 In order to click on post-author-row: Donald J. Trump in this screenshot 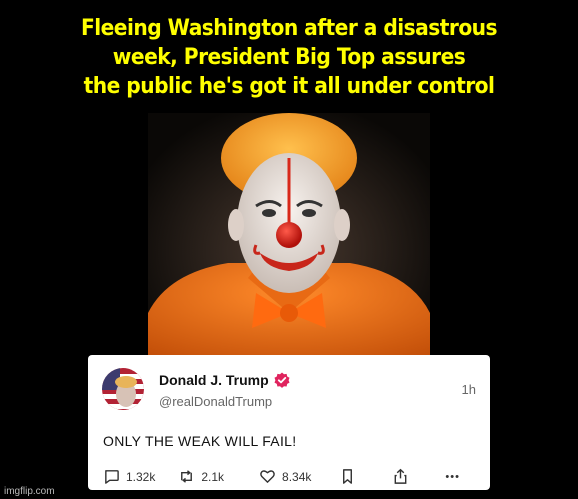, I will do `click(224, 380)`.